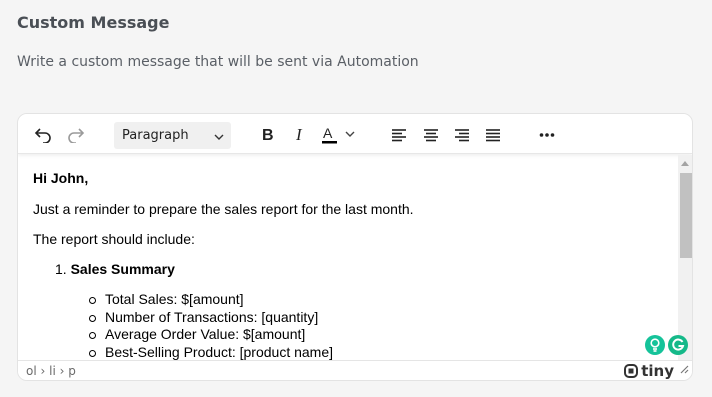 This screenshot has height=397, width=712. I want to click on chevron-down-icon, so click(219, 137).